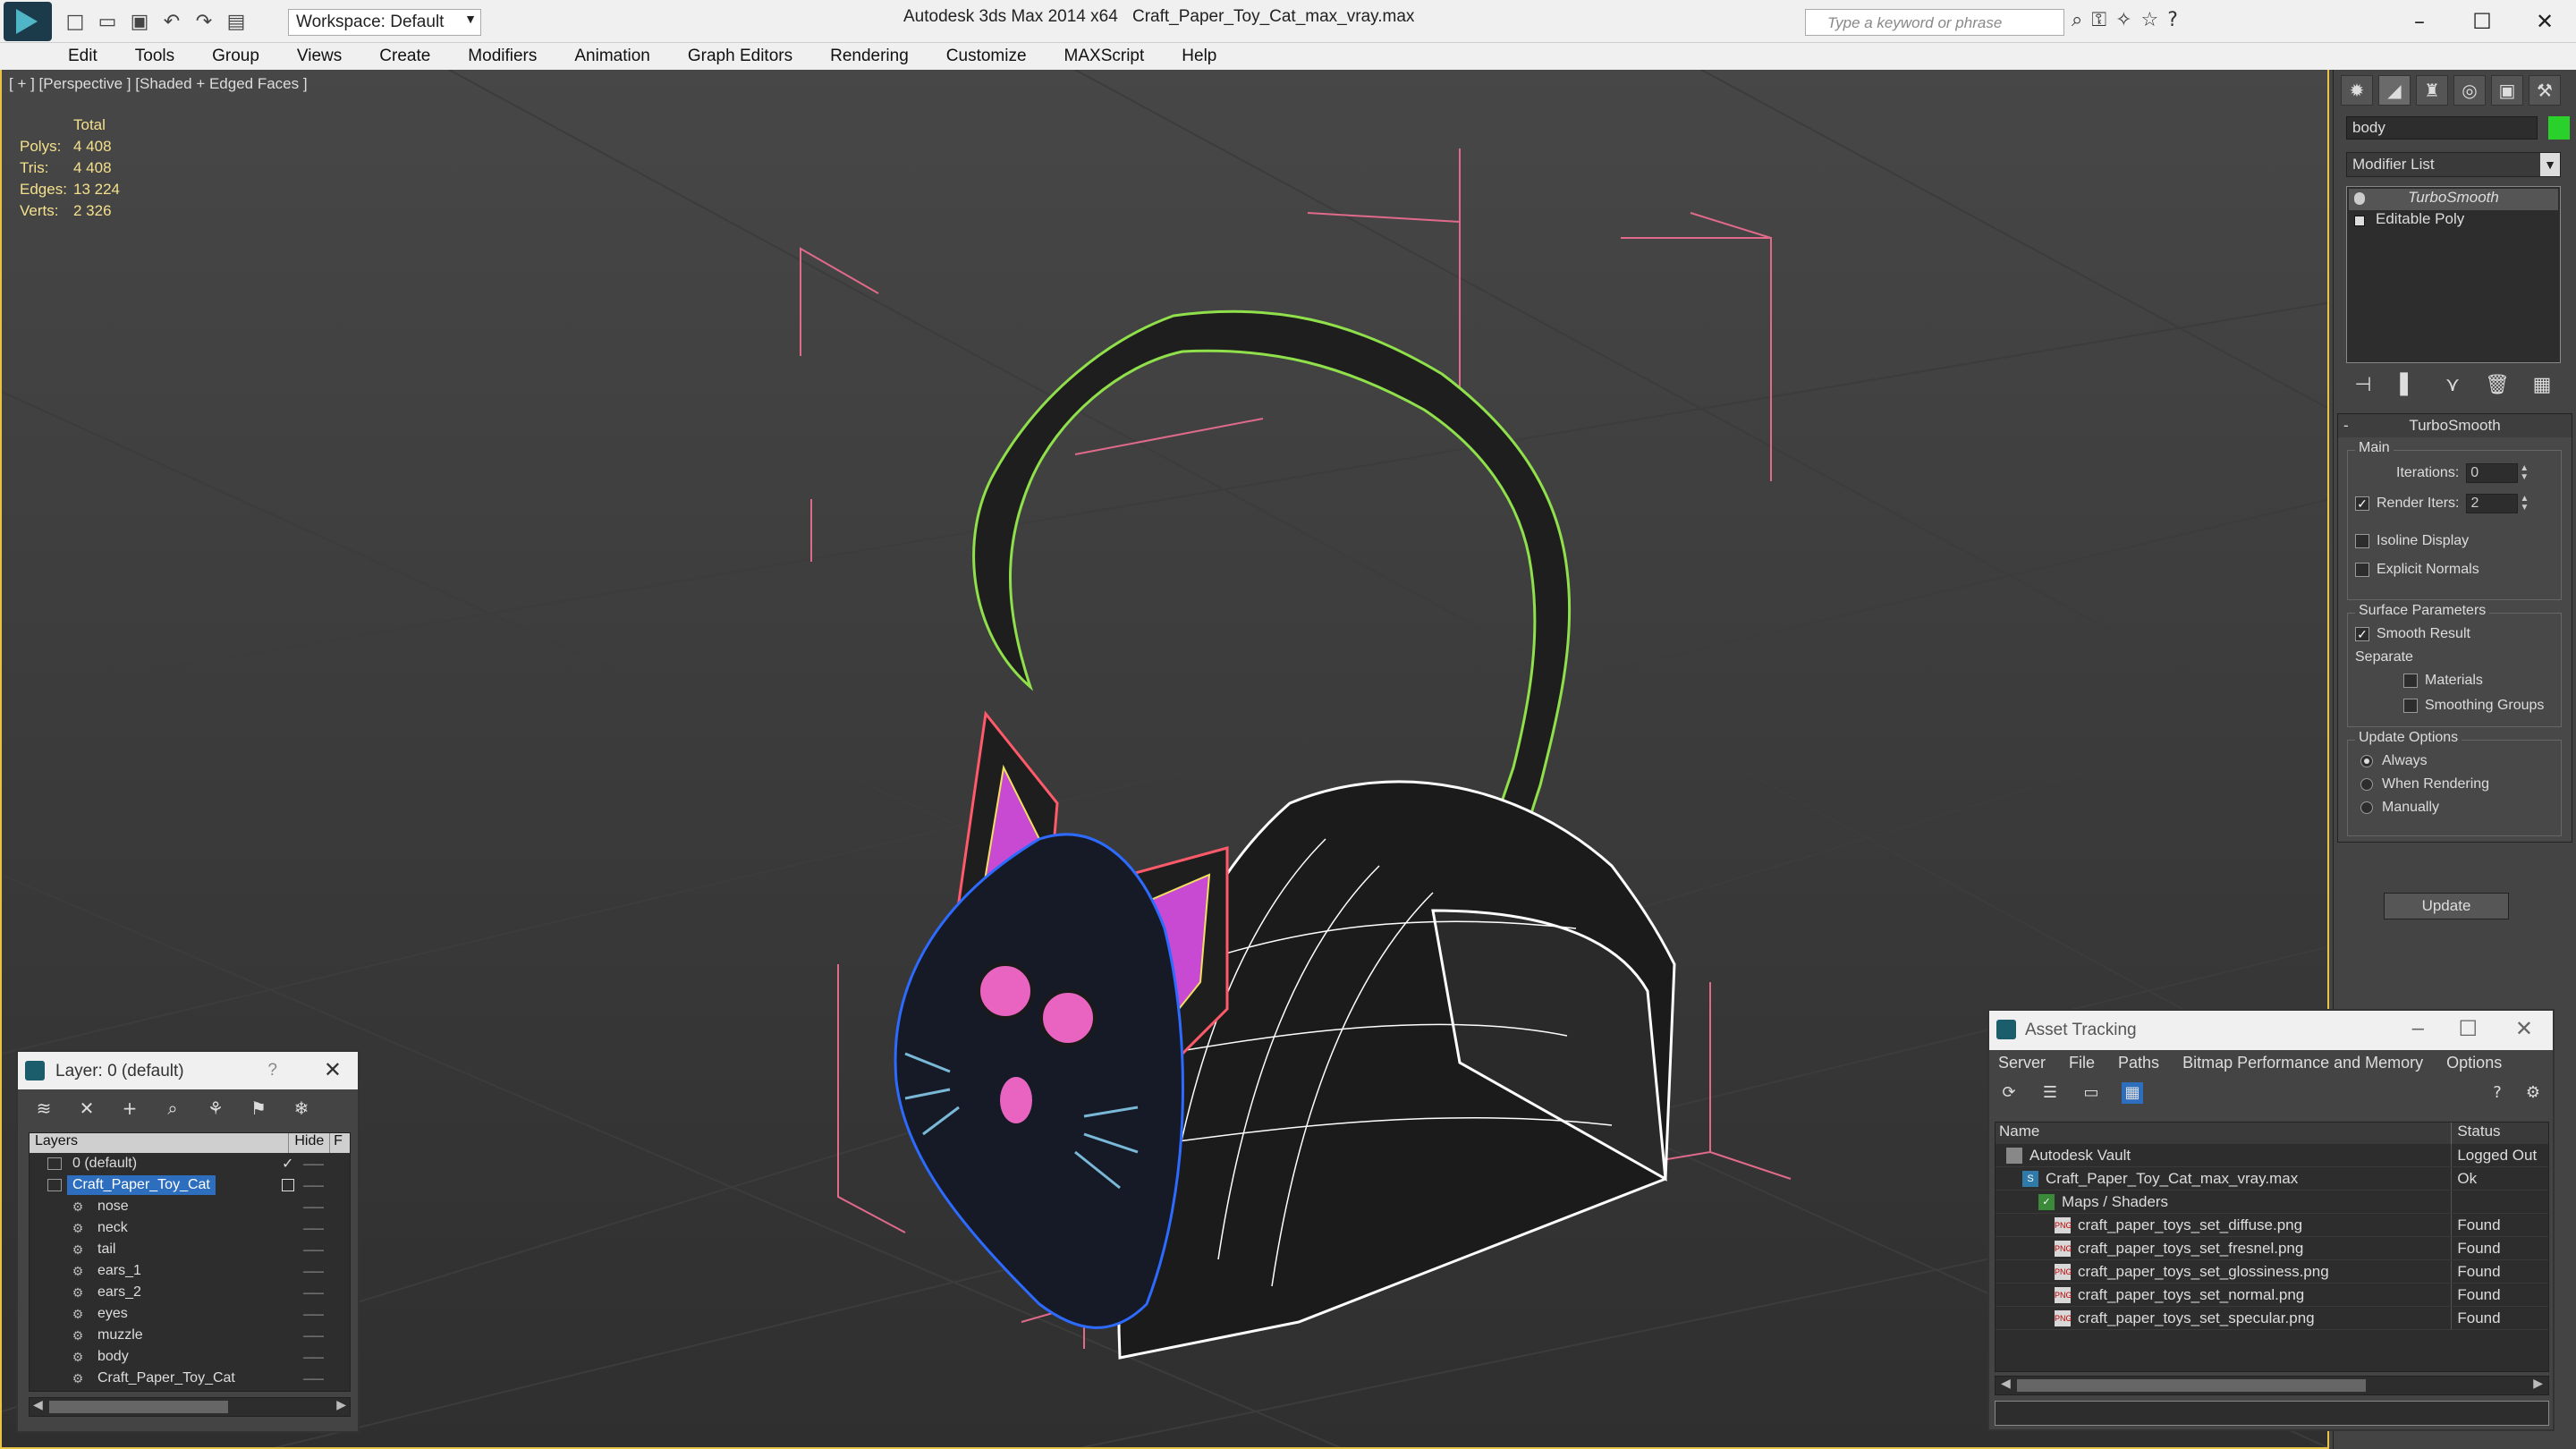  What do you see at coordinates (612, 56) in the screenshot?
I see `menu-item-animation: Animation` at bounding box center [612, 56].